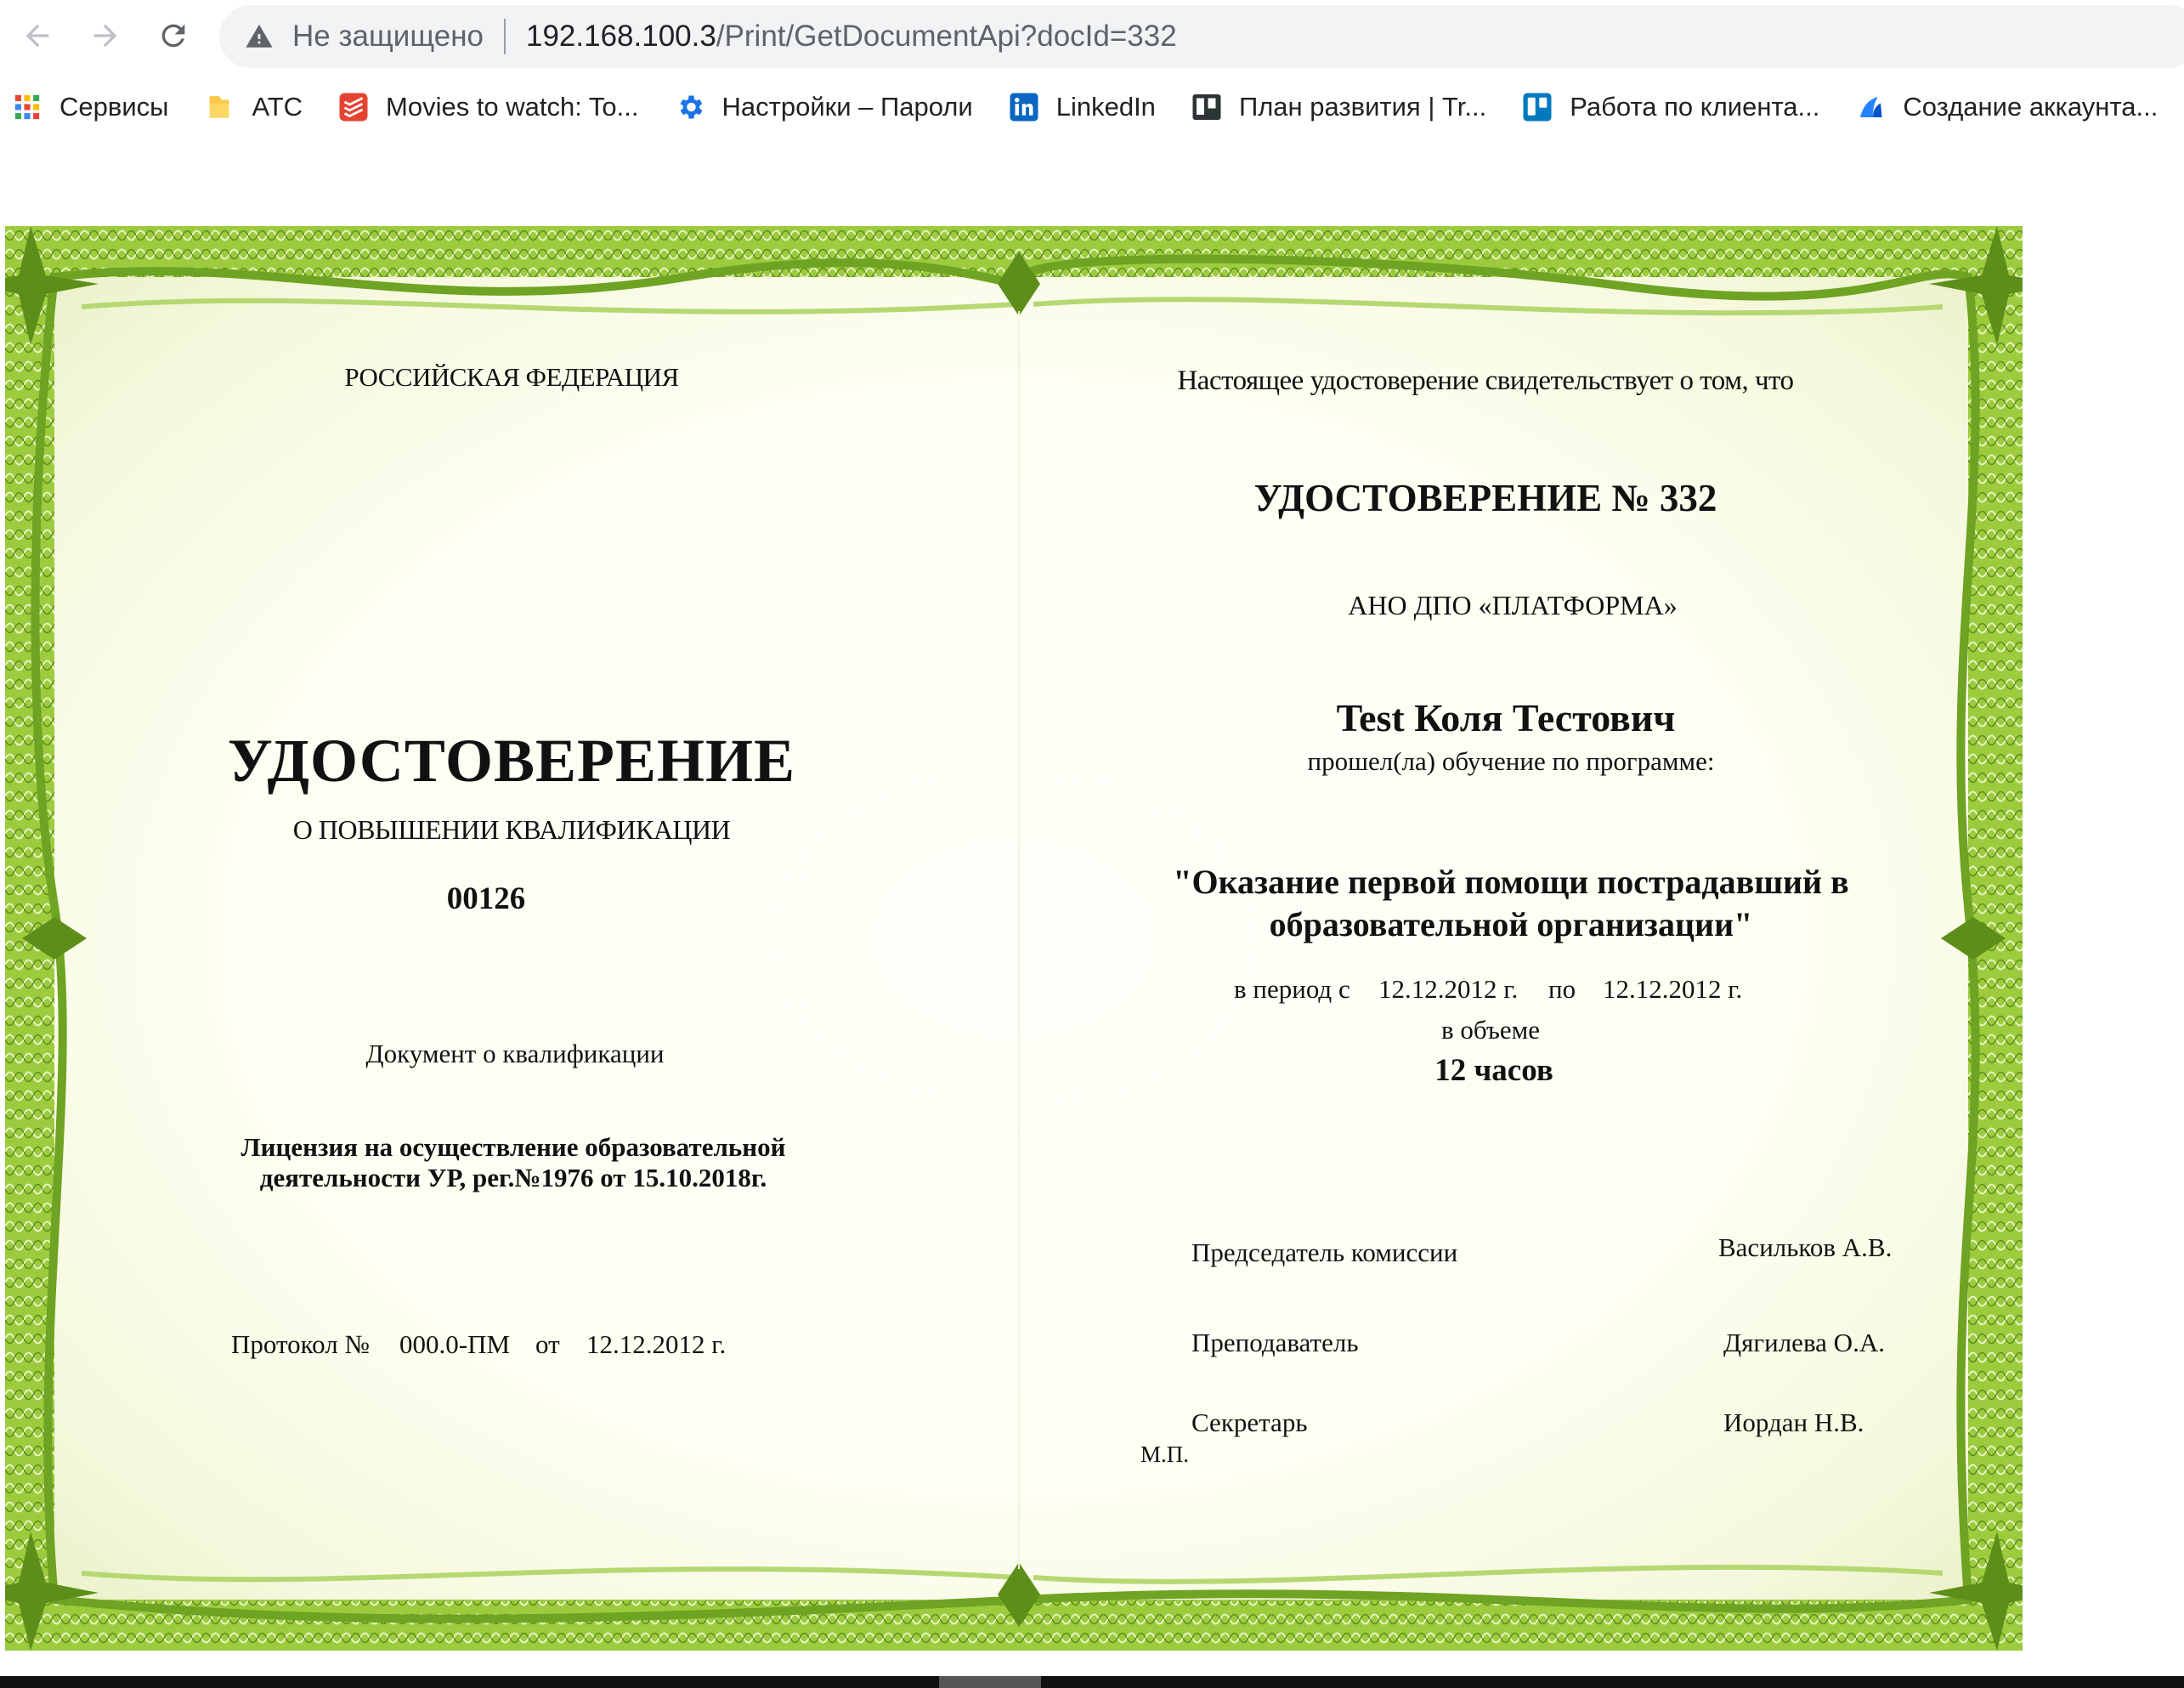 This screenshot has height=1688, width=2184. I want to click on url-path: /Print/GetDocumentApi?docId=332, so click(946, 36).